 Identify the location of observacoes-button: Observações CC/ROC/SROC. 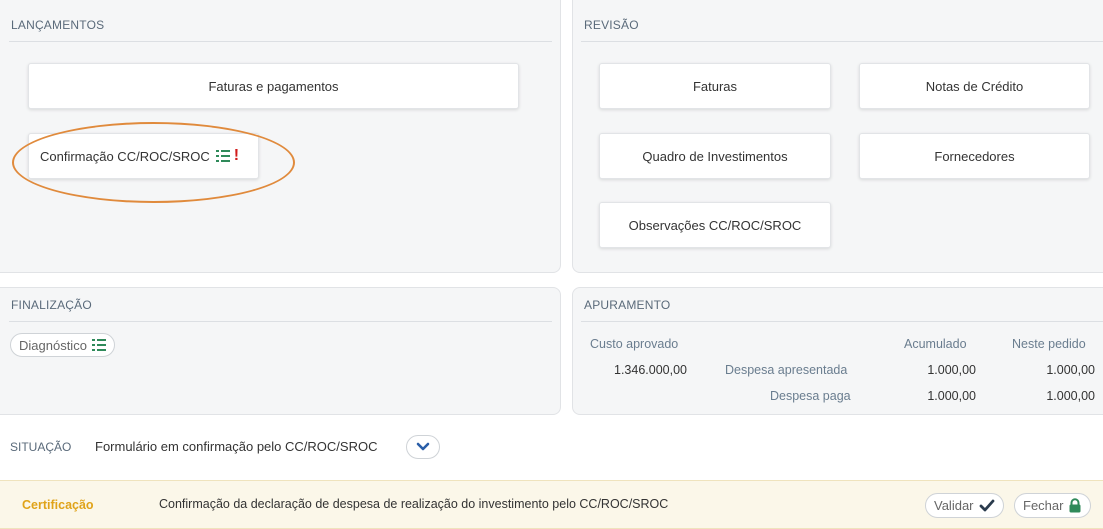
(715, 225).